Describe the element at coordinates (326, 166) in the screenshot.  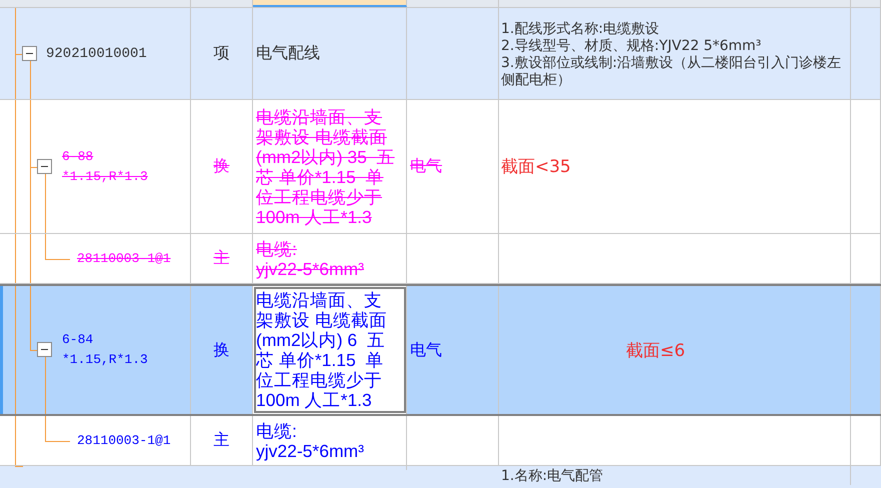
I see `item-name: 电缆沿墙面、支架敷设 电缆截面(mm2以内) 35 五芯 单价*1.15 单位工程电缆少于100m 人工*1.3` at that location.